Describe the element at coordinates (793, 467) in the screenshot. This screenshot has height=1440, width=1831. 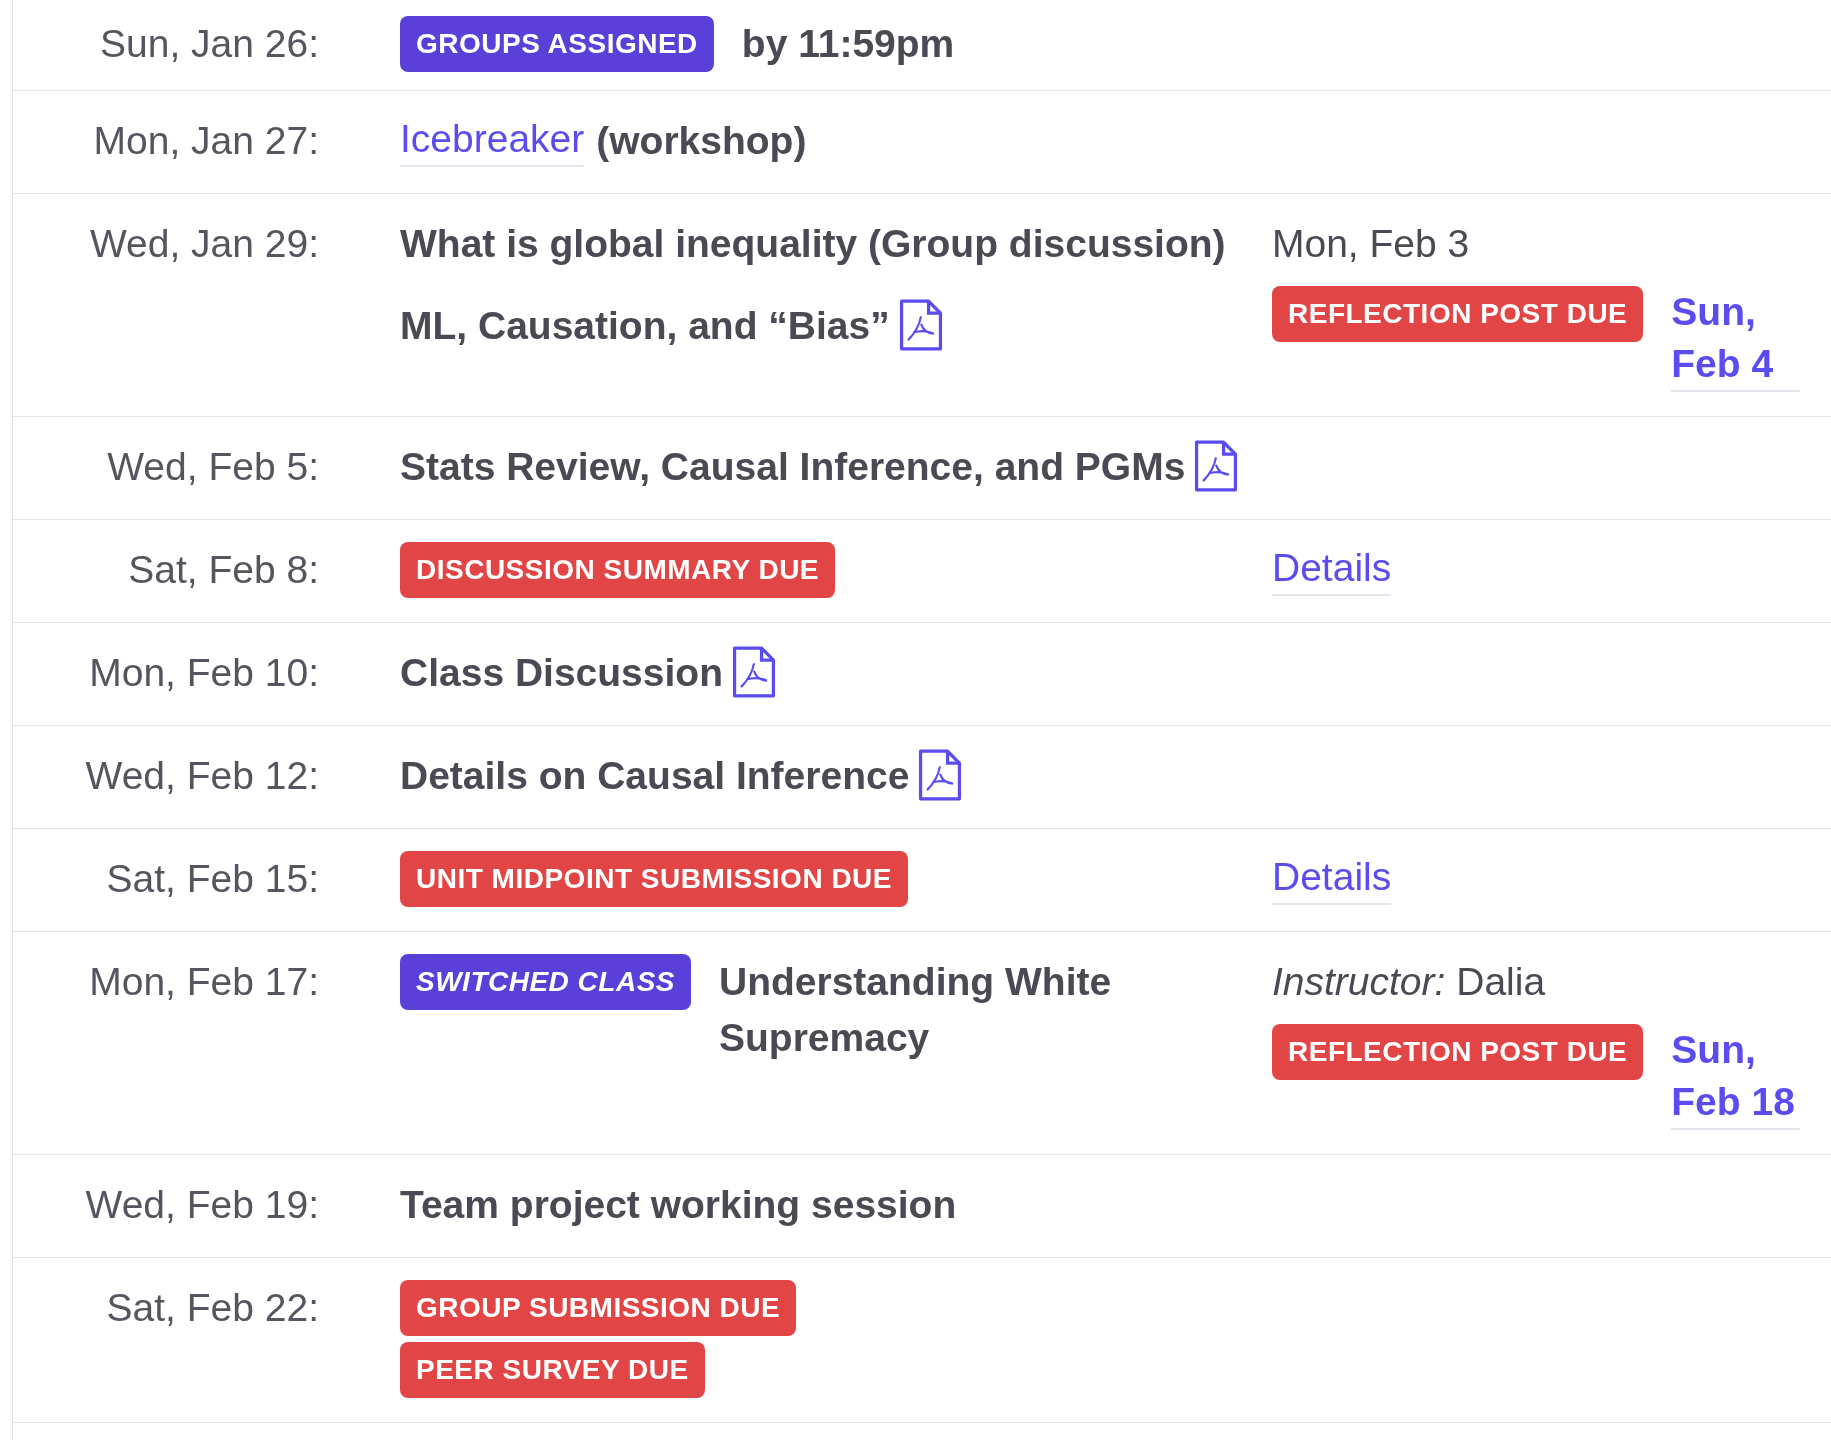
I see `session-title: Stats Review, Causal Inference, and PGMs` at that location.